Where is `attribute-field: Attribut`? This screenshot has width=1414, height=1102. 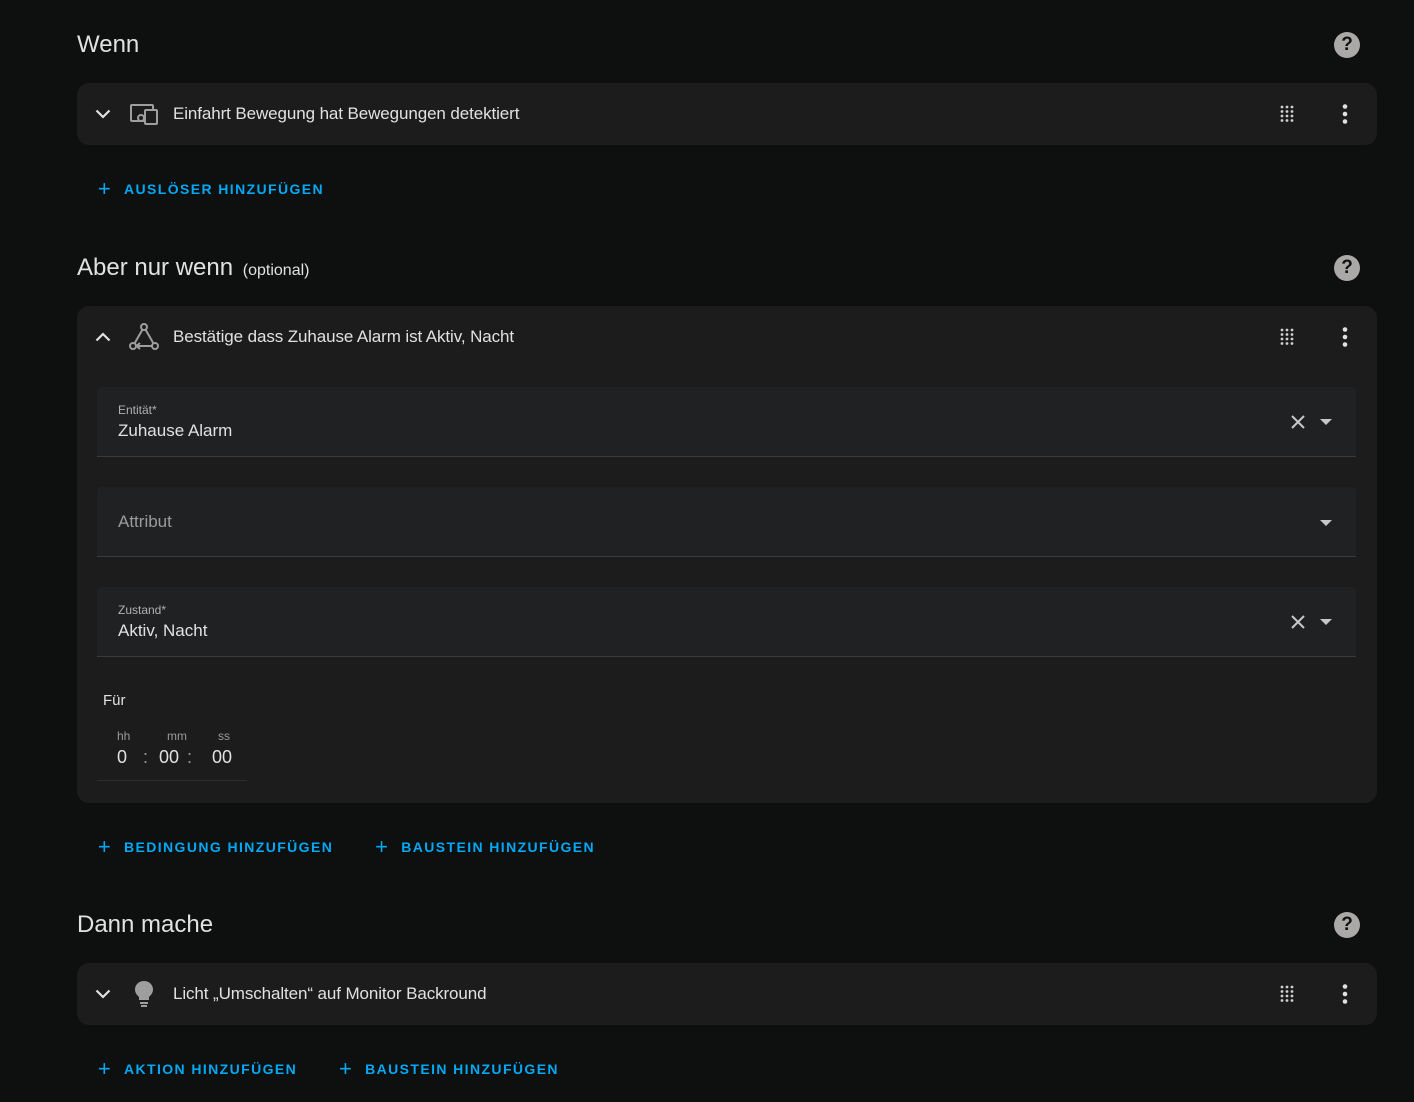 attribute-field: Attribut is located at coordinates (726, 522).